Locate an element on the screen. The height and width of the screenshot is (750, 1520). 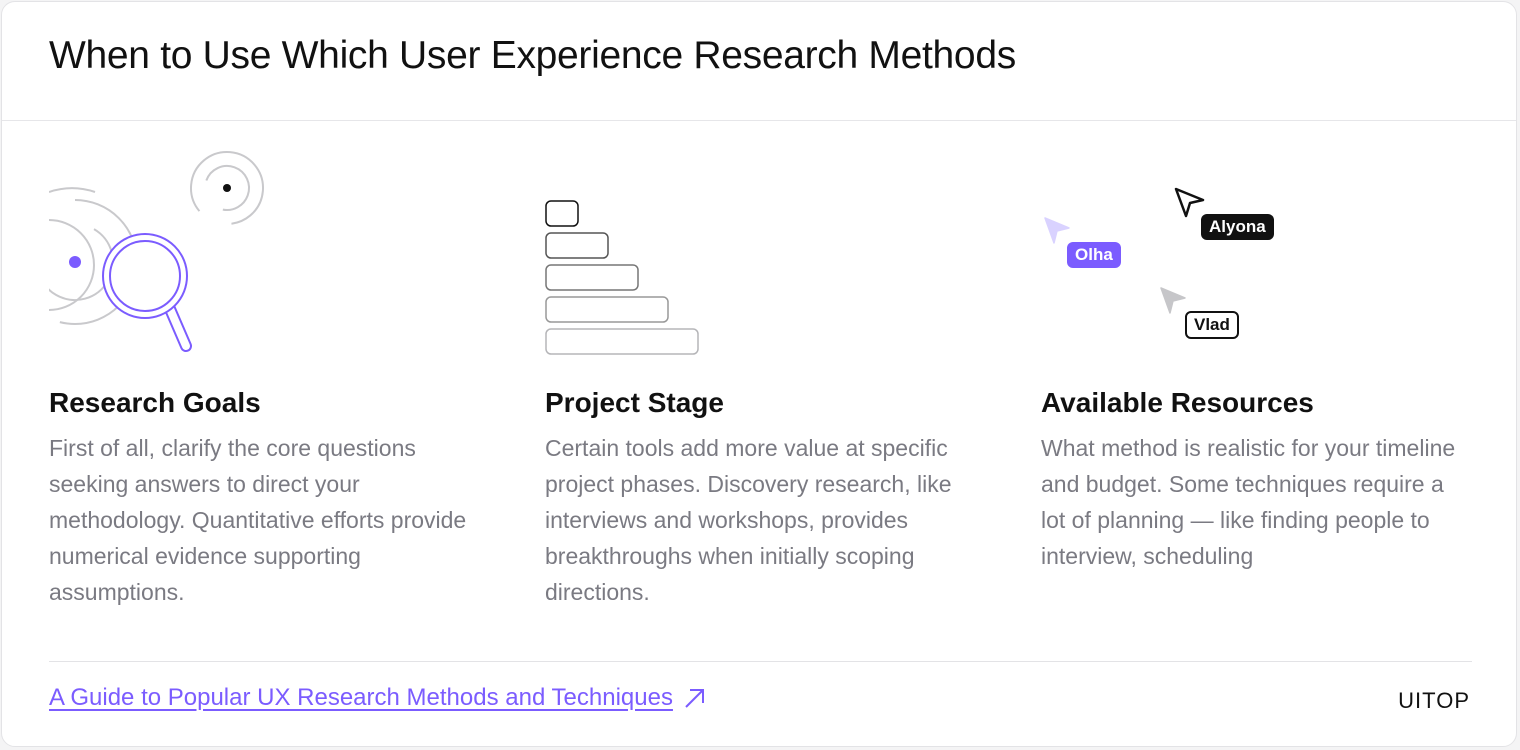
column-heading: Project Stage is located at coordinates (634, 402).